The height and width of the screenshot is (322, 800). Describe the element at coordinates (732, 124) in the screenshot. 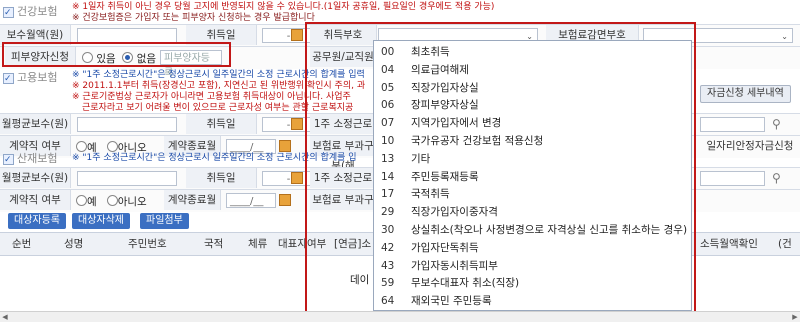

I see `employment-extra-select` at that location.